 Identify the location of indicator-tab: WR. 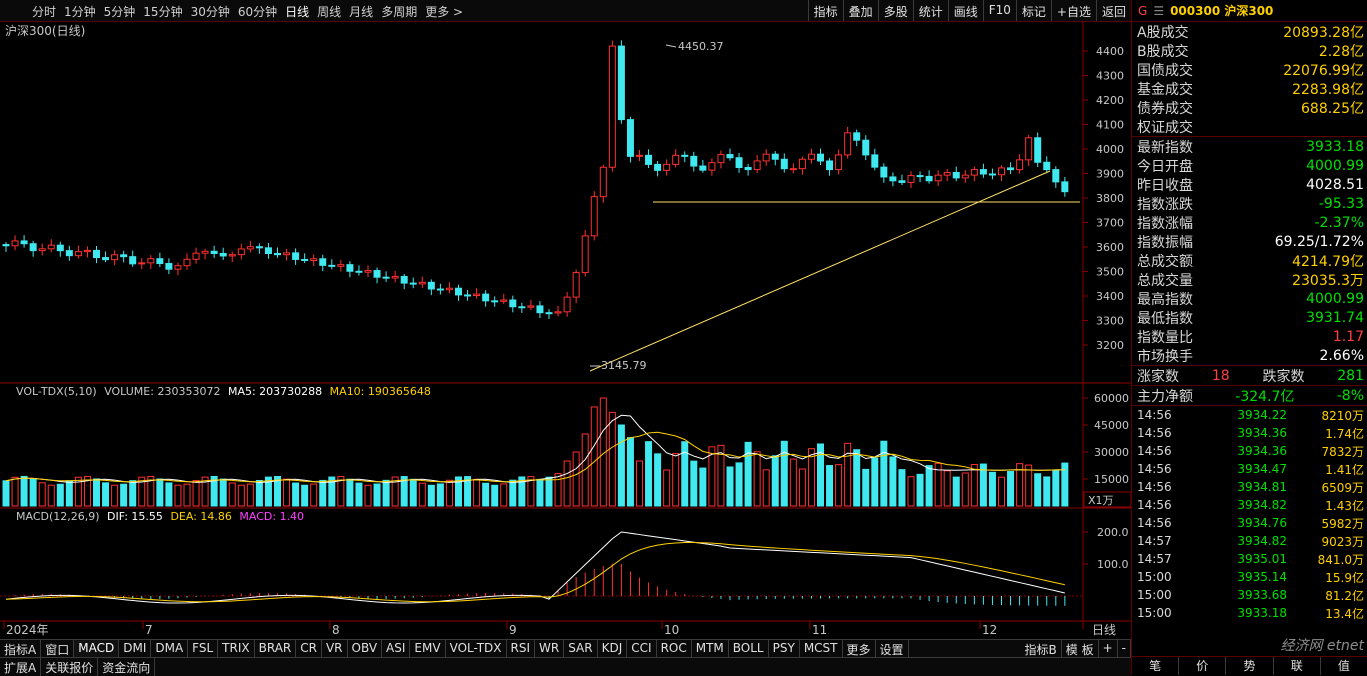
(550, 649).